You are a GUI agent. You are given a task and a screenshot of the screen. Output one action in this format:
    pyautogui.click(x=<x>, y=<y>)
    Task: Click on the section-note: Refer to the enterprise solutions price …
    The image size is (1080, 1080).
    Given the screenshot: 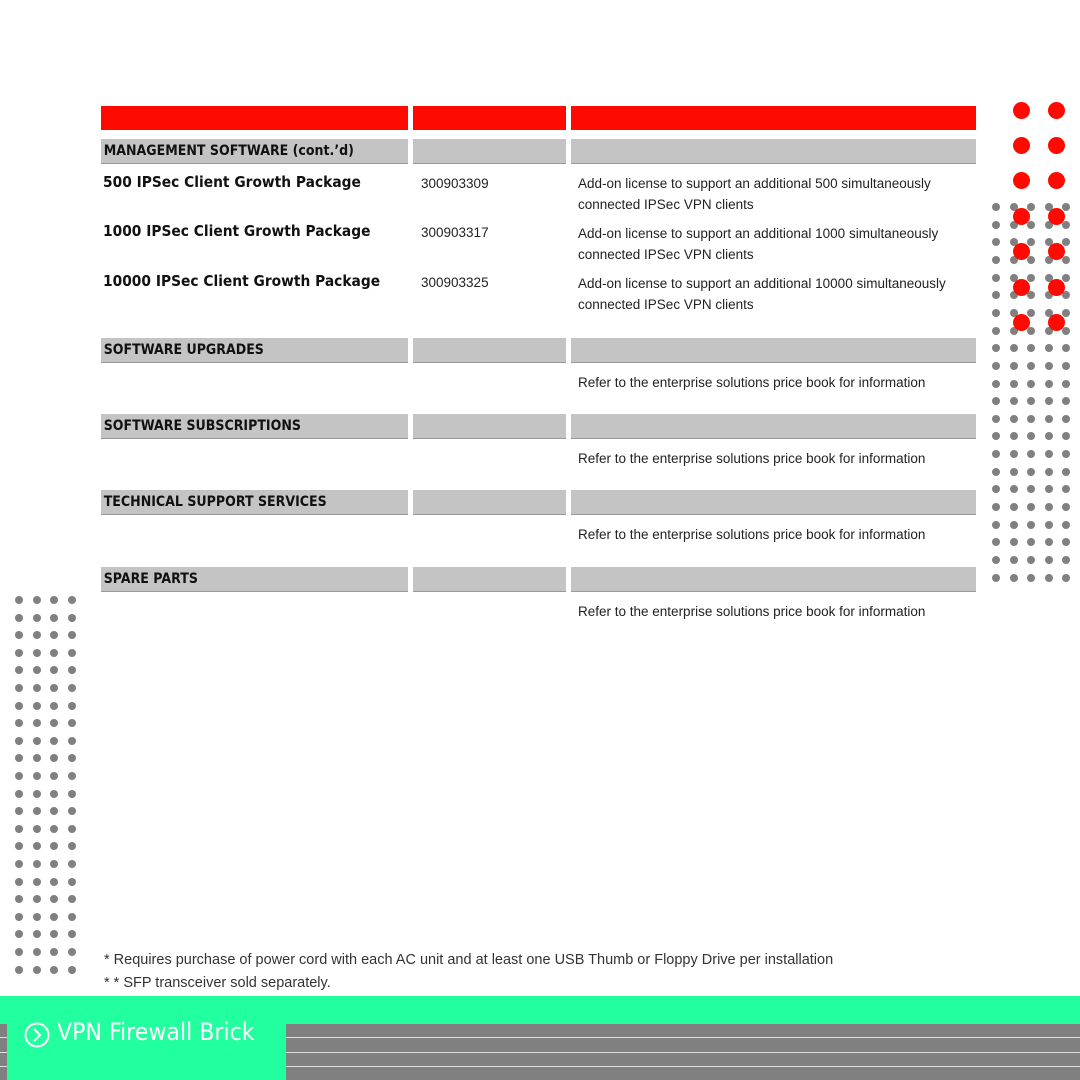 What is the action you would take?
    pyautogui.click(x=752, y=534)
    